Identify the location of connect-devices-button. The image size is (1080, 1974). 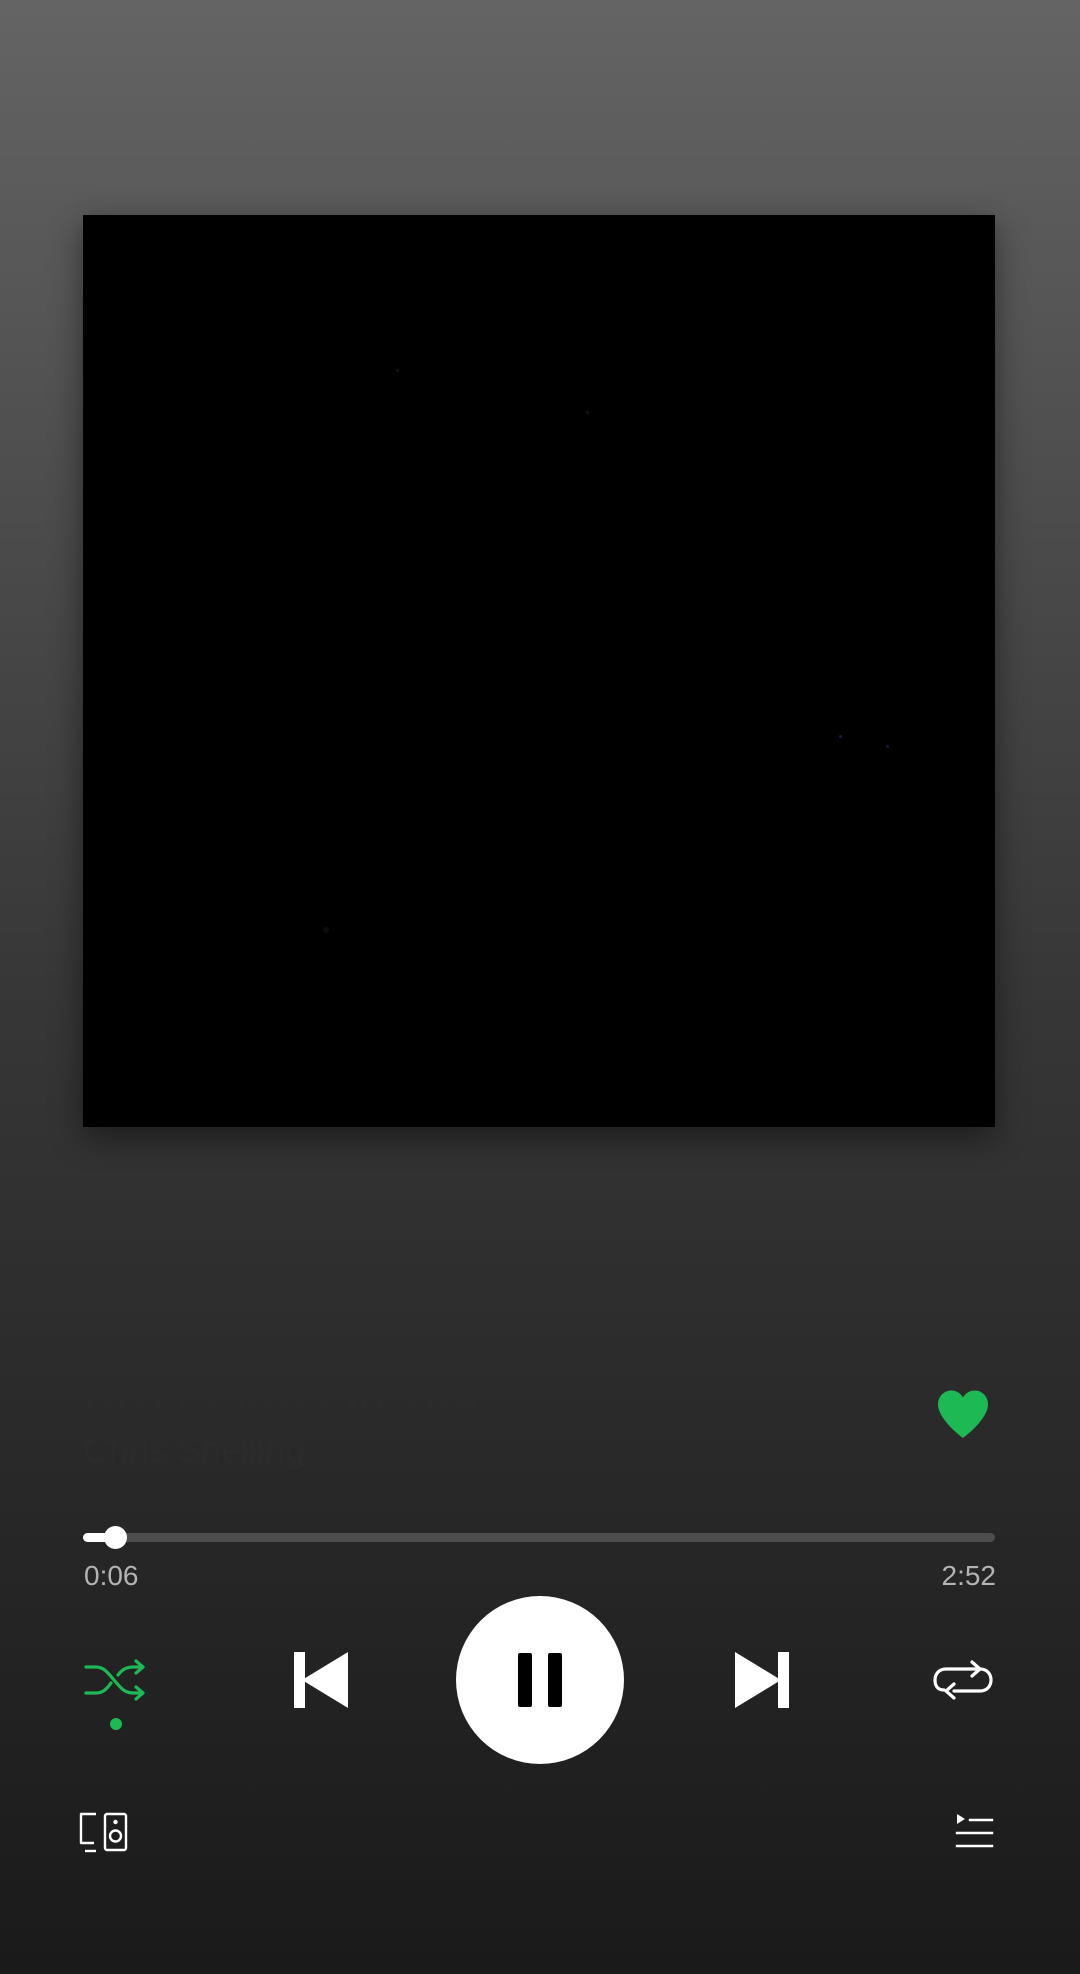
(104, 1832).